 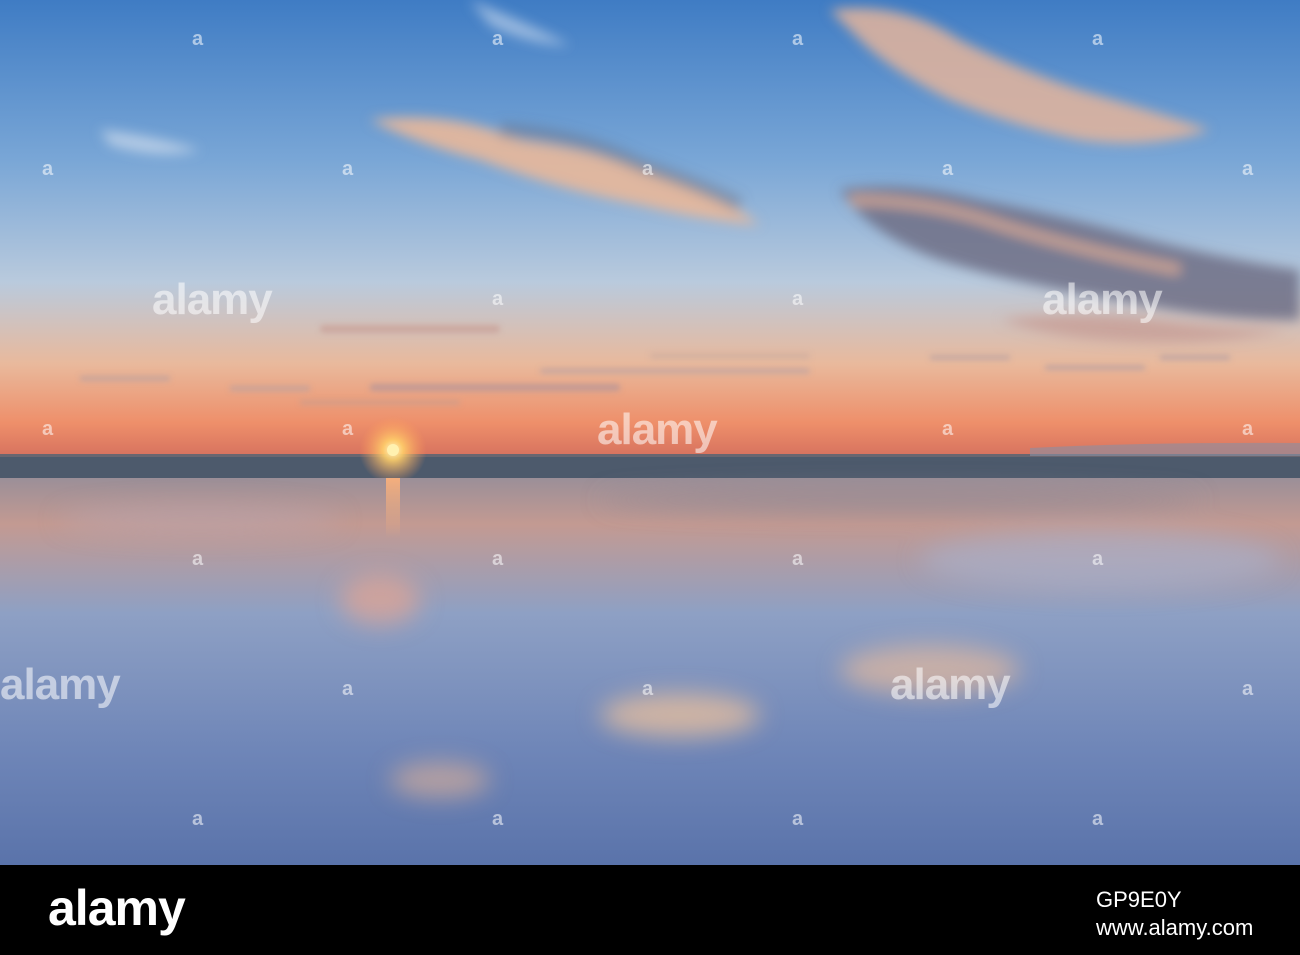 I want to click on alamy-logo: alamy, so click(x=117, y=908).